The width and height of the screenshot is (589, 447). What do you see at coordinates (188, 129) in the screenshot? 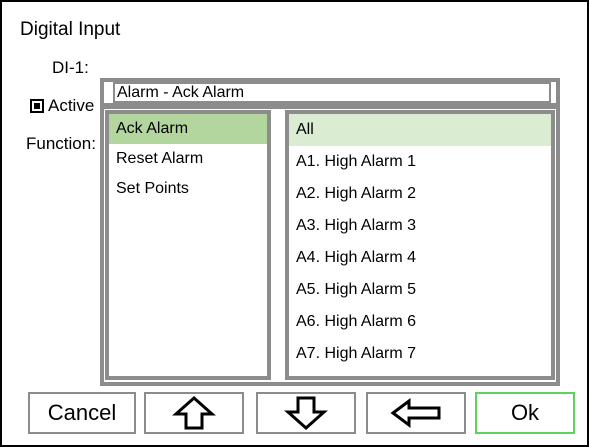
I see `category-item-ack-alarm: Ack Alarm` at bounding box center [188, 129].